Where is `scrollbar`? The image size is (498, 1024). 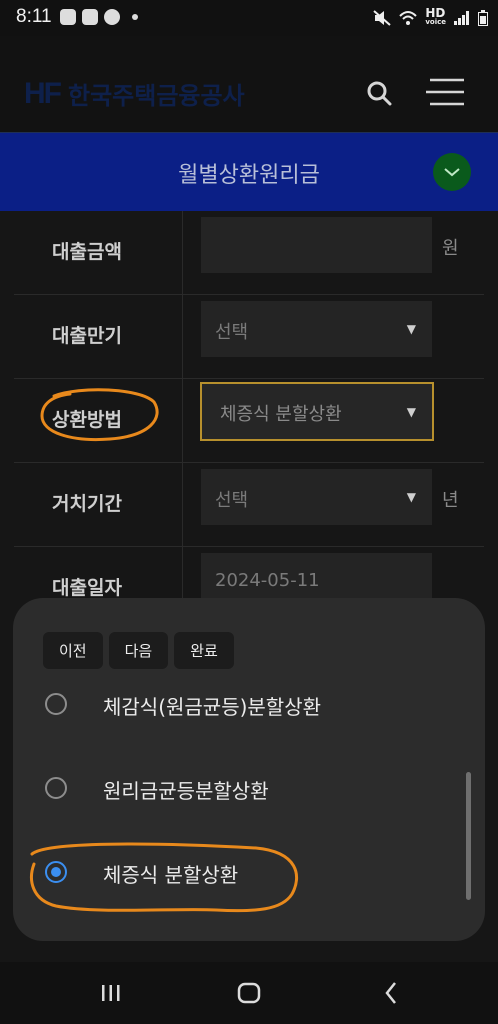
scrollbar is located at coordinates (468, 836).